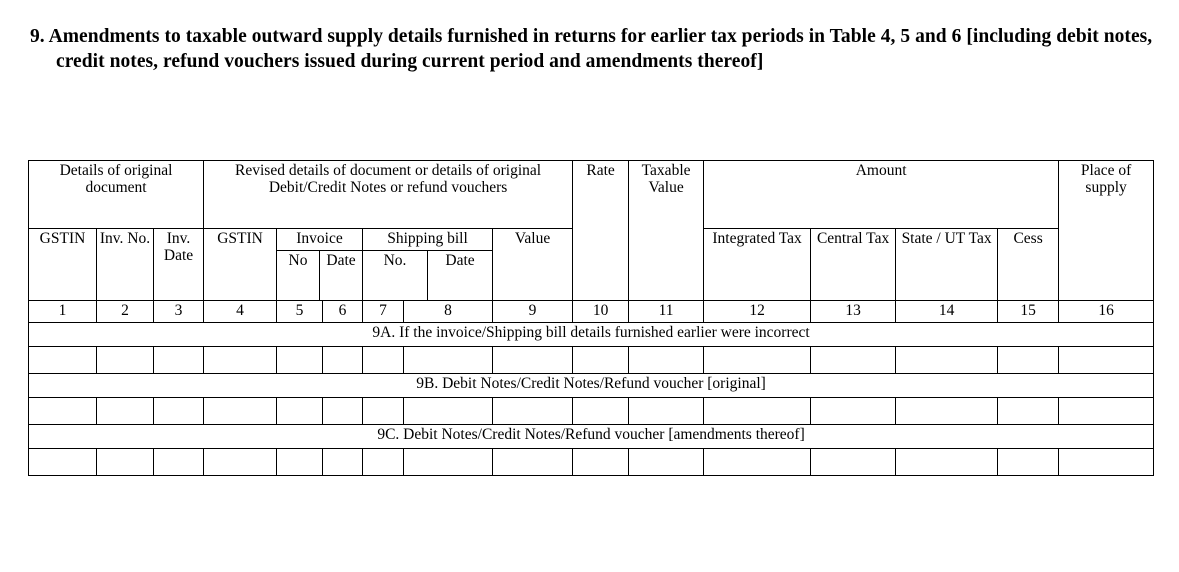  I want to click on header-invoice: Invoice, so click(319, 240).